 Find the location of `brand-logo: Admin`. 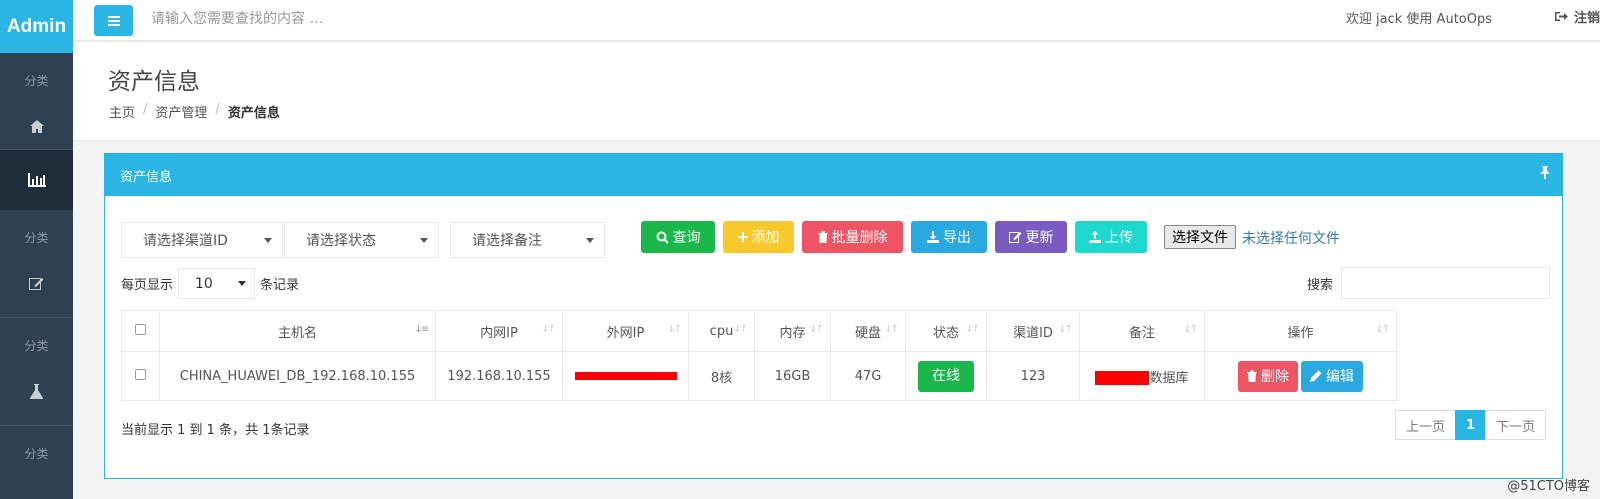

brand-logo: Admin is located at coordinates (36, 26).